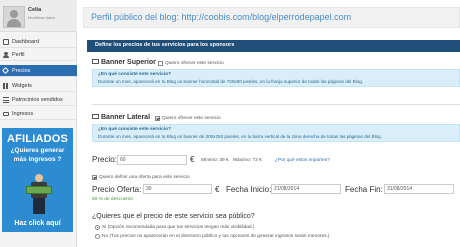 Image resolution: width=460 pixels, height=247 pixels. What do you see at coordinates (113, 199) in the screenshot?
I see `discount-text: 50 % de descuento` at bounding box center [113, 199].